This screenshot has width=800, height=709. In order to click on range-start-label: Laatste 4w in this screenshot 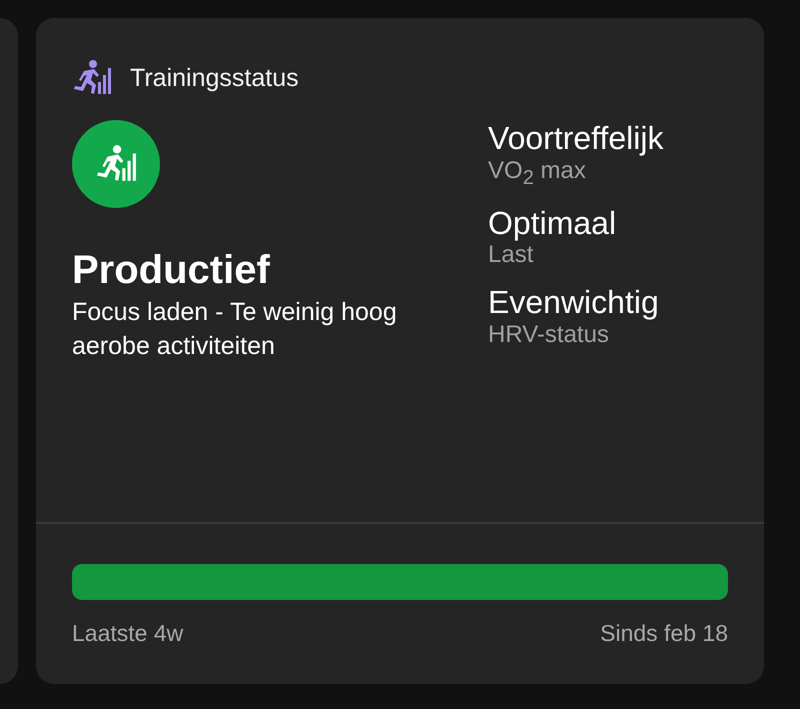, I will do `click(128, 633)`.